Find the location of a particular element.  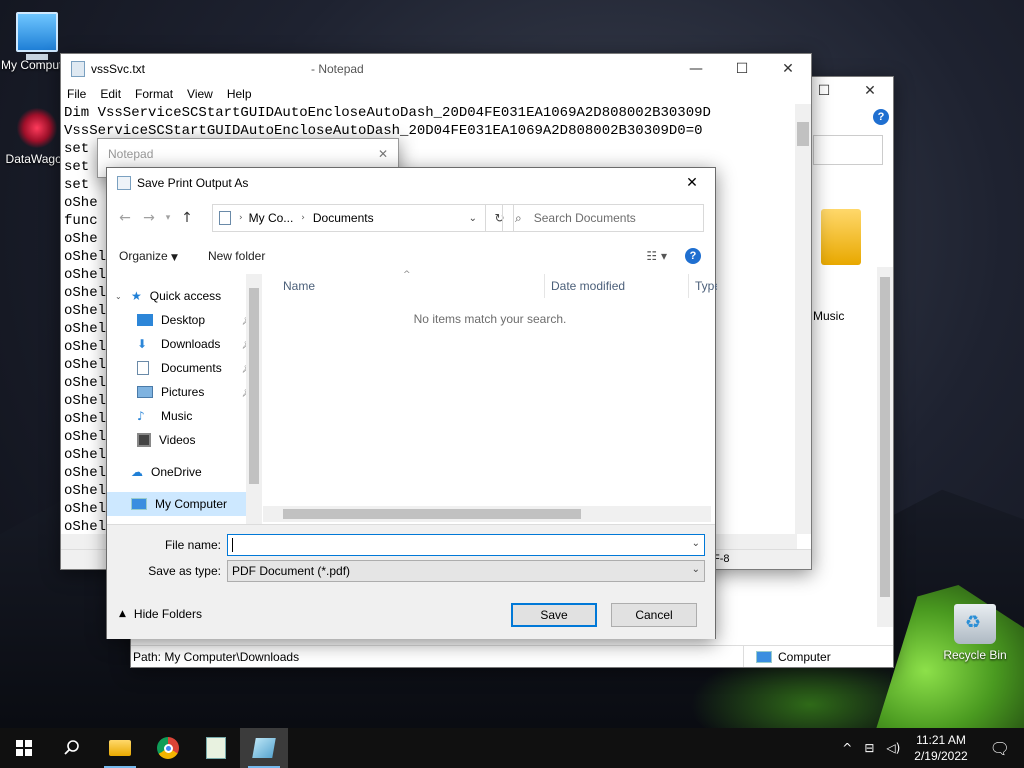

notepad-dialog-titlebar: Notepad ✕ is located at coordinates (248, 154).